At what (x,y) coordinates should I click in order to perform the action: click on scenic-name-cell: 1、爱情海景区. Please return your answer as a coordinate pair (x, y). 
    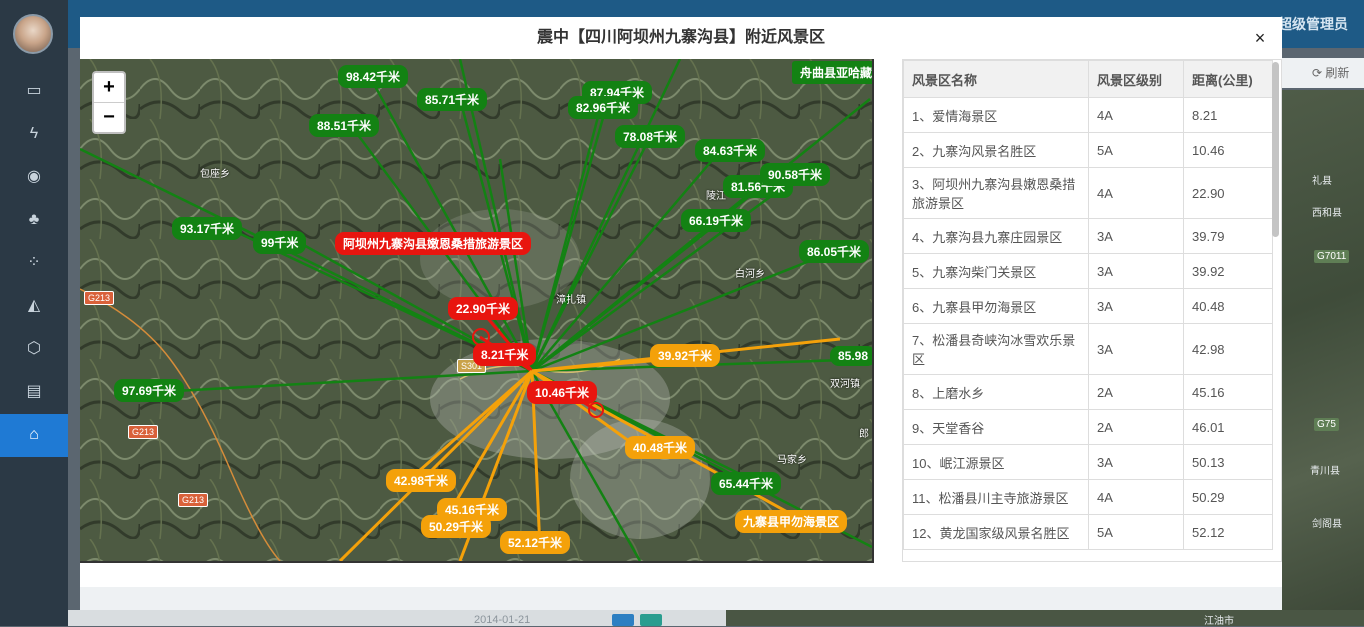
    Looking at the image, I should click on (996, 115).